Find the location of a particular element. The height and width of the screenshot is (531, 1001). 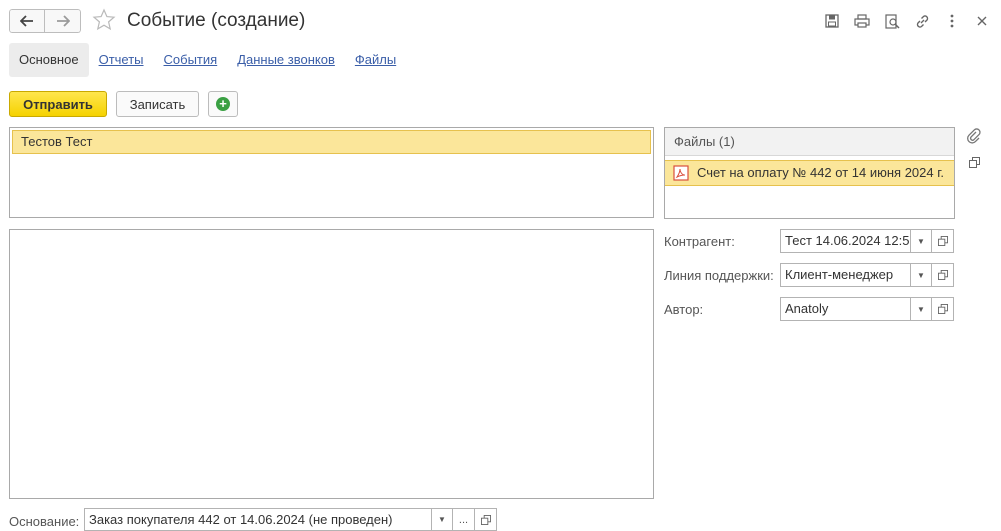

support-line-open-button is located at coordinates (943, 275).